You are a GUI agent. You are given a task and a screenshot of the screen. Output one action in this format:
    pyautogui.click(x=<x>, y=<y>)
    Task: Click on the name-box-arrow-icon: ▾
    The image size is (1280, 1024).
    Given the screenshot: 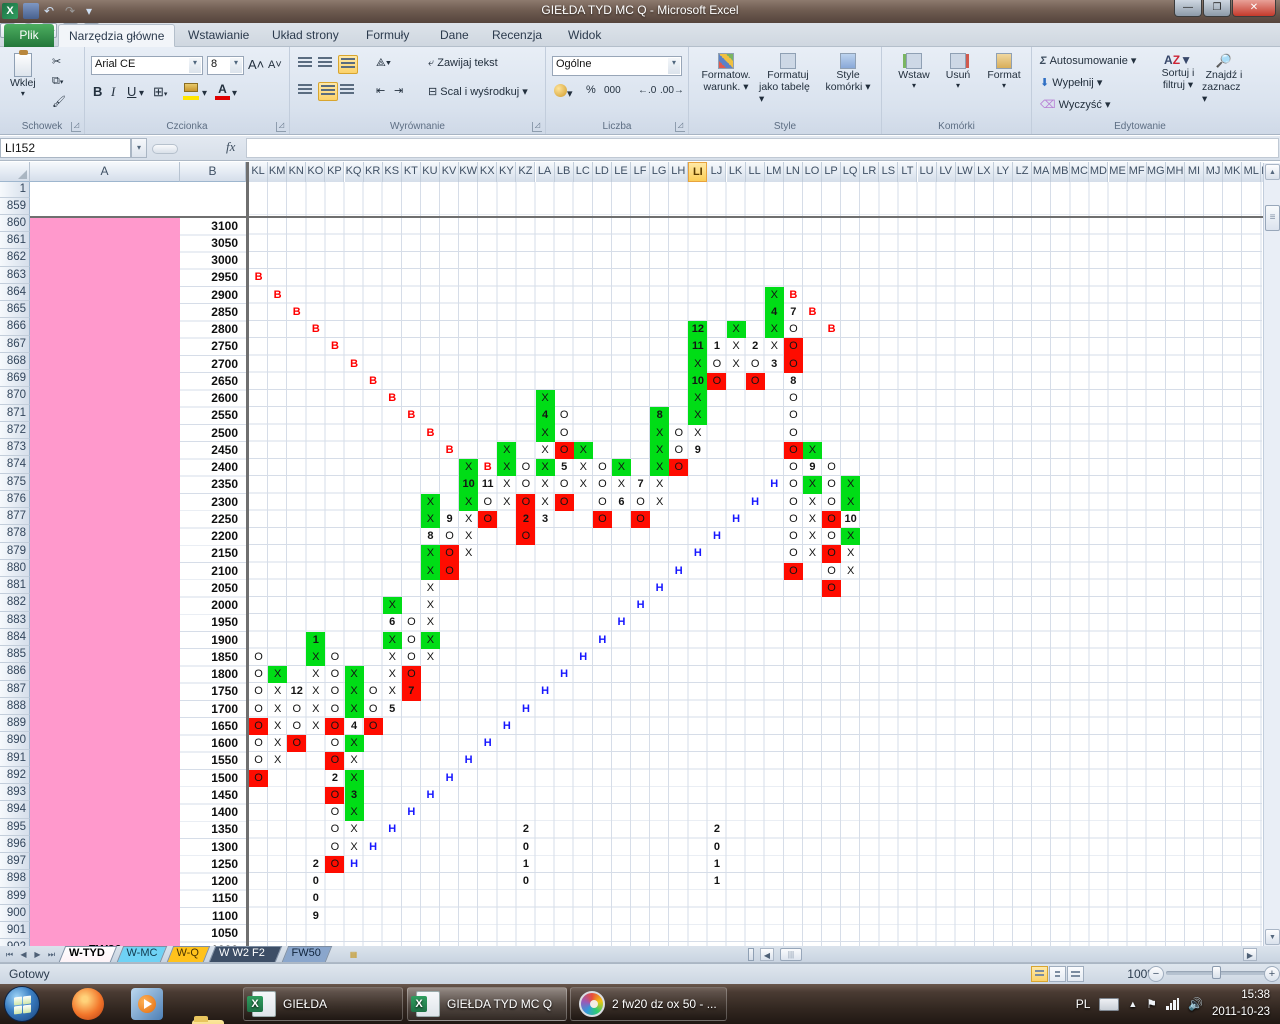 What is the action you would take?
    pyautogui.click(x=139, y=148)
    